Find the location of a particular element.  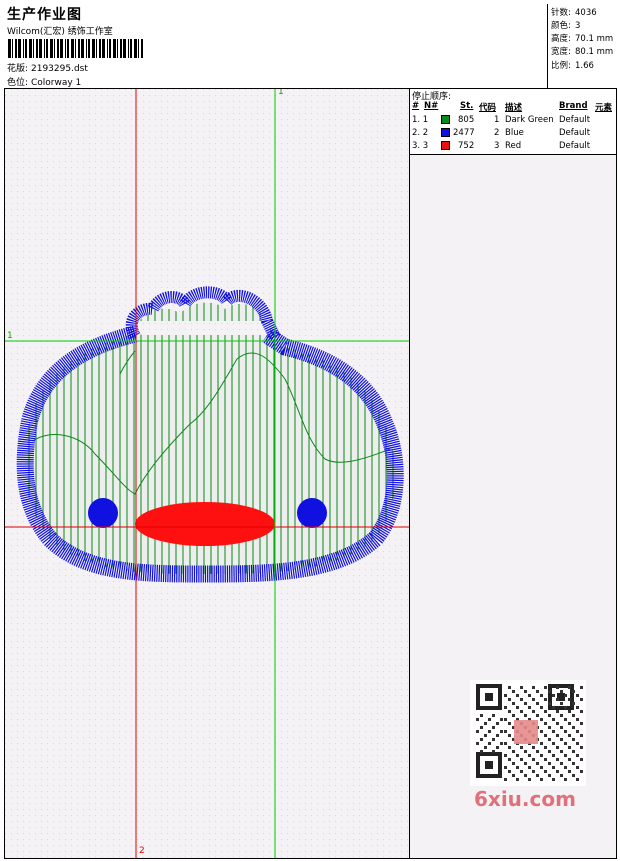

stat-value: 80.1 mm is located at coordinates (594, 52).